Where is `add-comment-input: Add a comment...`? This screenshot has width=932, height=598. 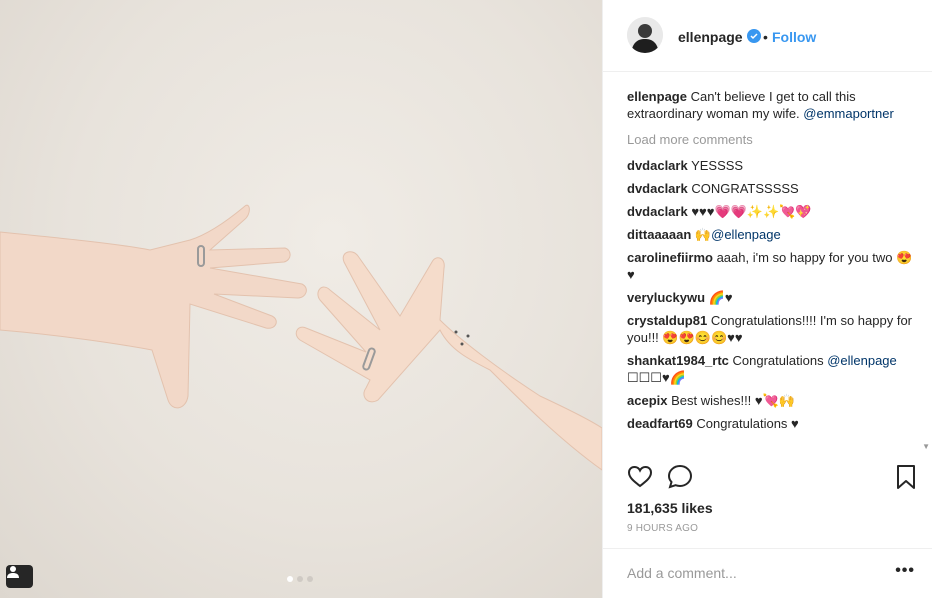 add-comment-input: Add a comment... is located at coordinates (682, 573).